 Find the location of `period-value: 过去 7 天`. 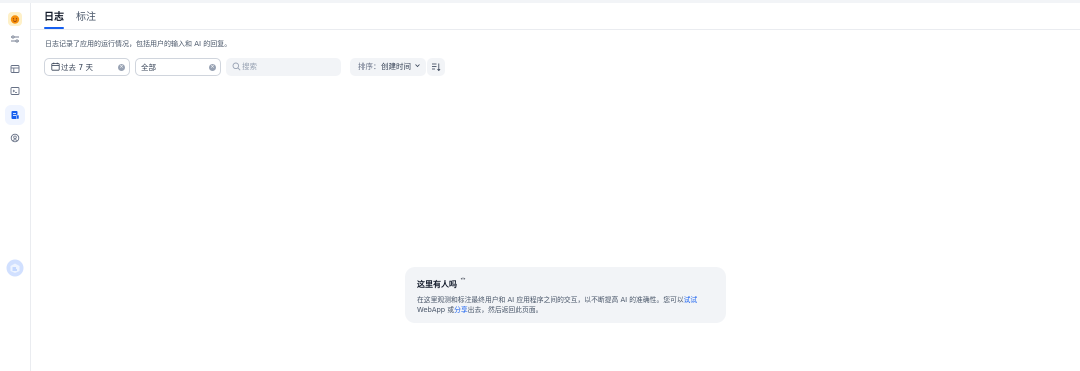

period-value: 过去 7 天 is located at coordinates (77, 67).